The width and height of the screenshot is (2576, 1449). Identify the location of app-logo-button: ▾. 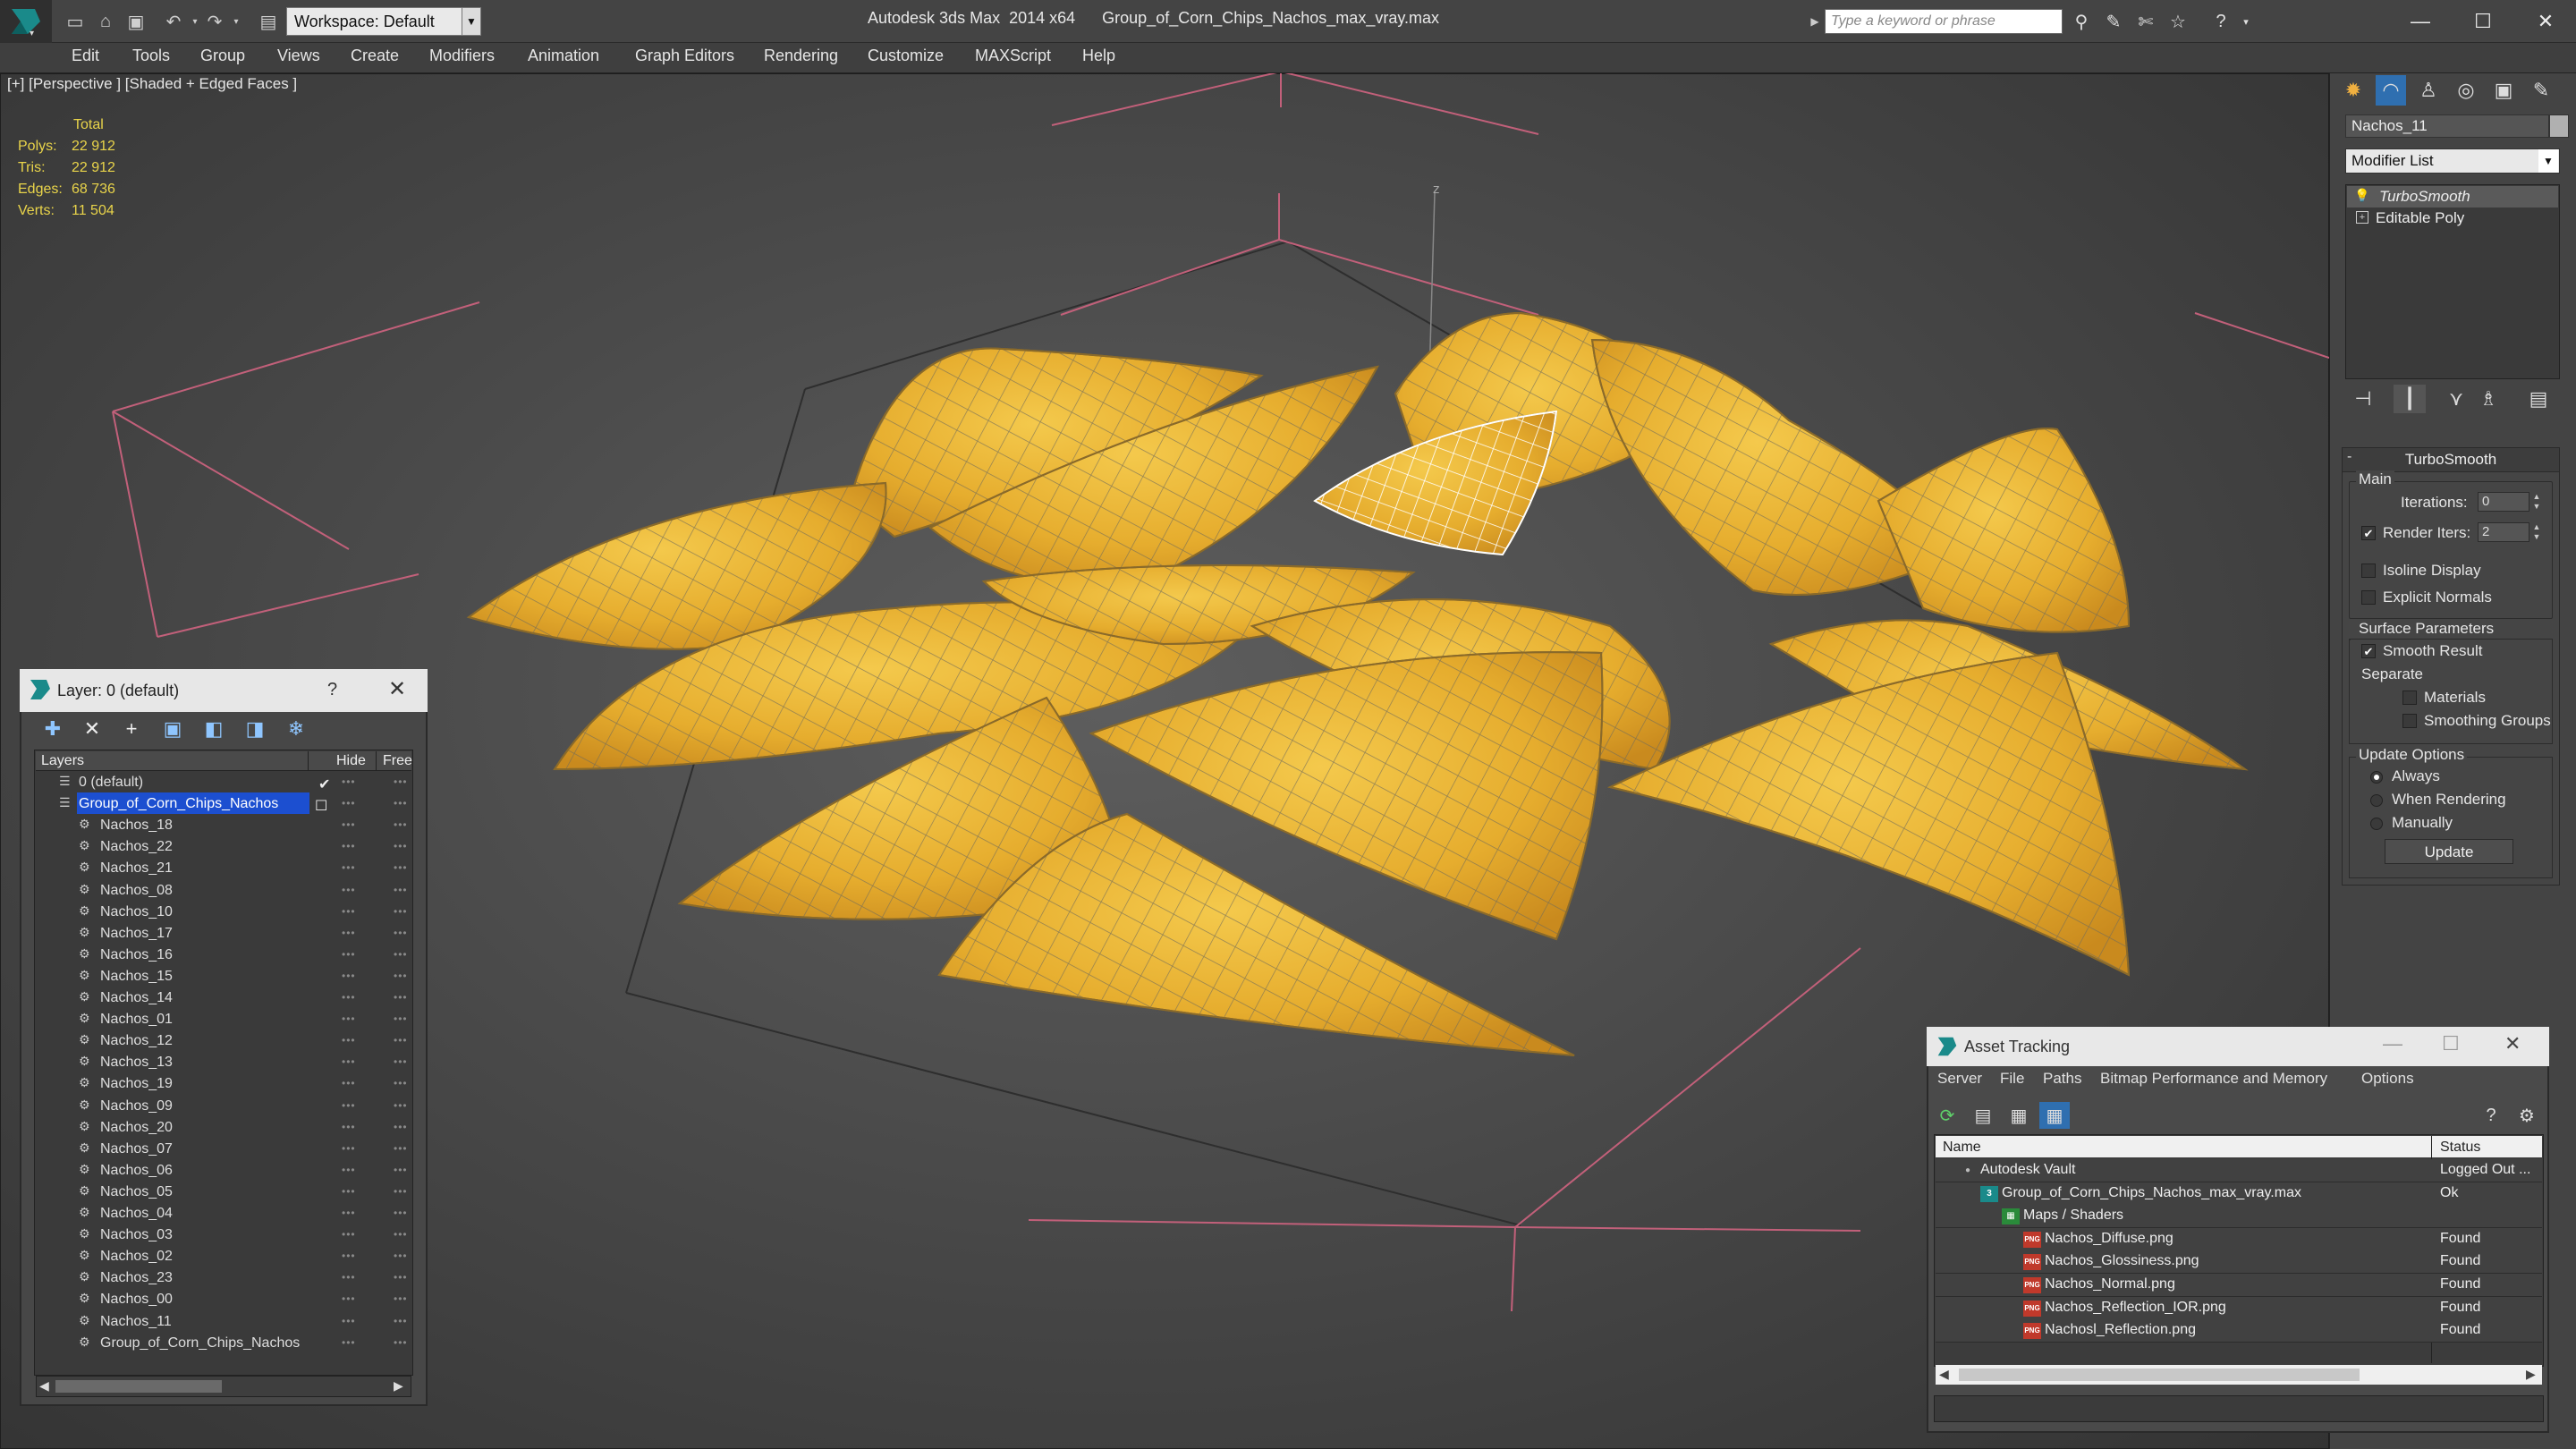
(26, 21).